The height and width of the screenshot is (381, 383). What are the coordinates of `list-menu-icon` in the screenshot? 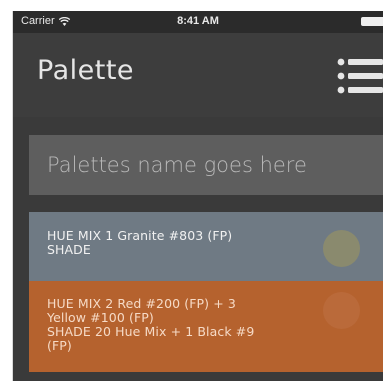 It's located at (360, 76).